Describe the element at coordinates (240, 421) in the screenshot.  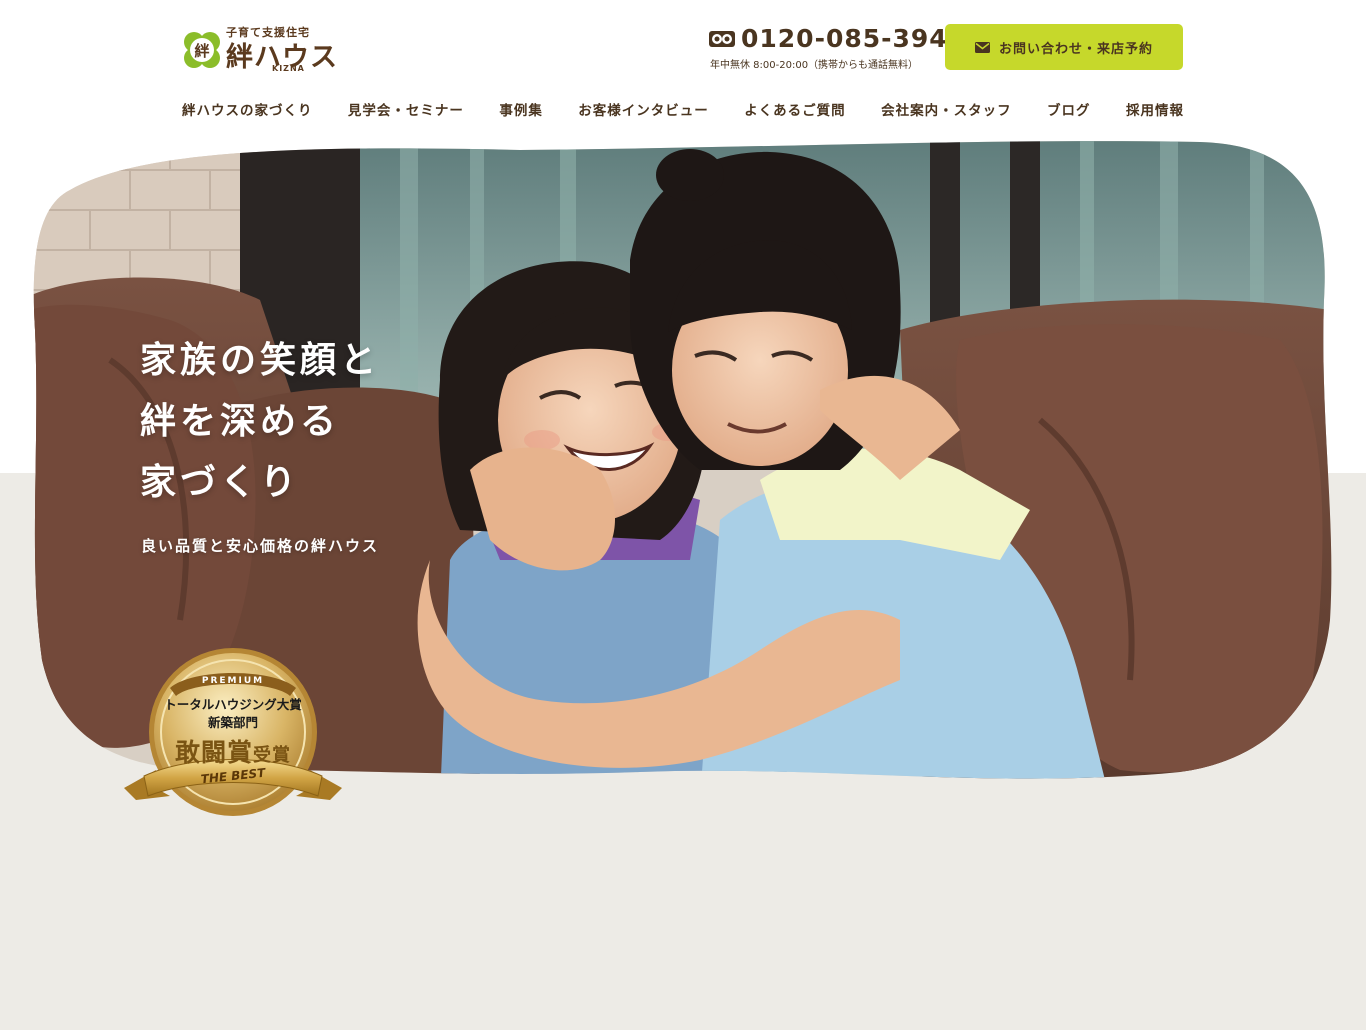
I see `hero-title-line-2: 絆を深める` at that location.